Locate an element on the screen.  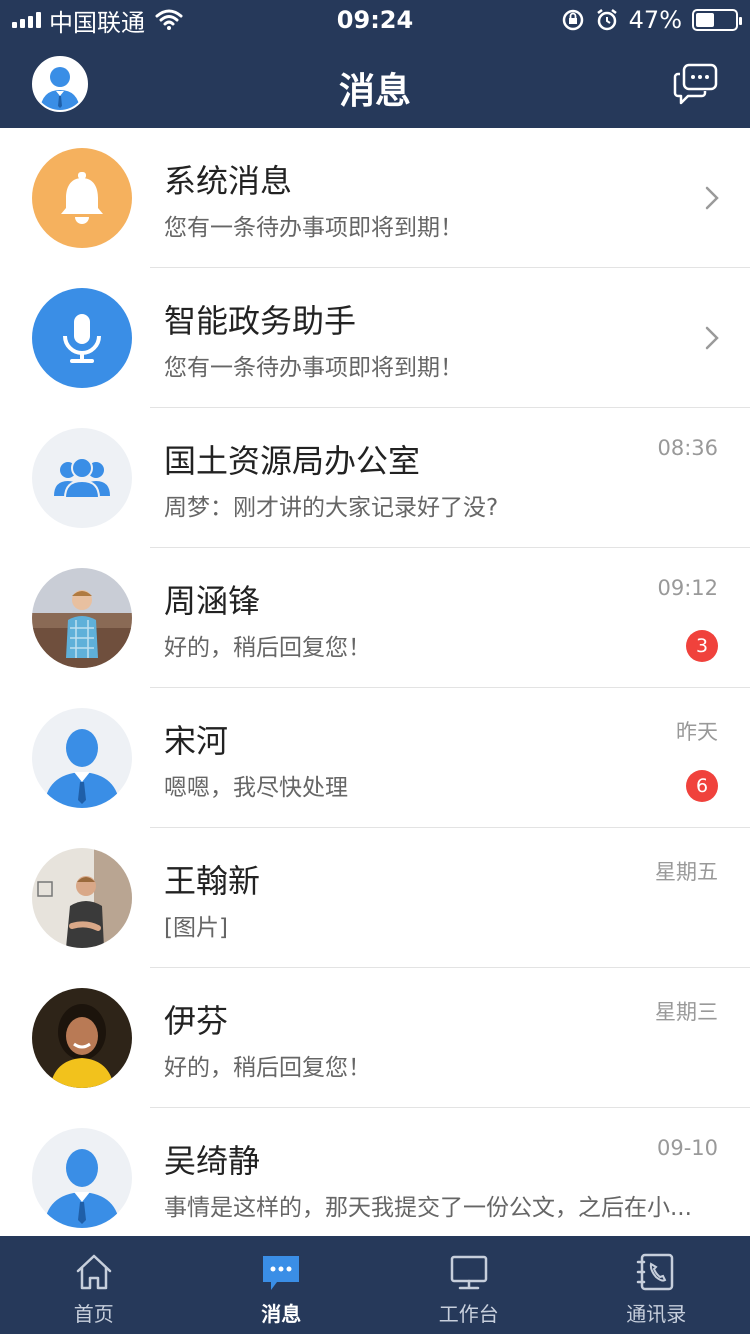
bell-icon is located at coordinates (82, 198).